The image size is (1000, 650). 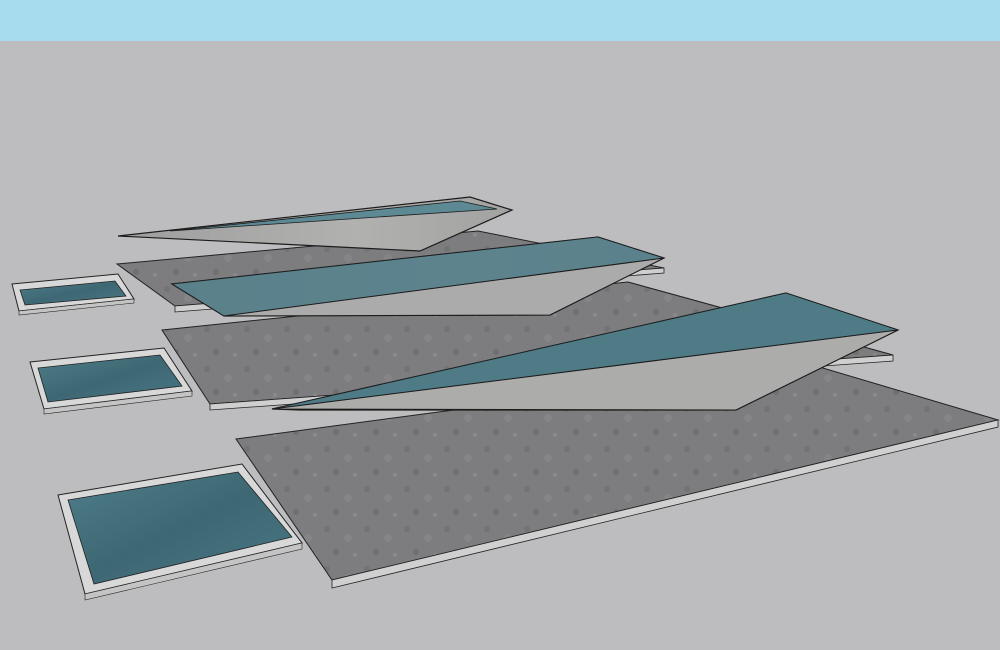 I want to click on pool-back, so click(x=73, y=294).